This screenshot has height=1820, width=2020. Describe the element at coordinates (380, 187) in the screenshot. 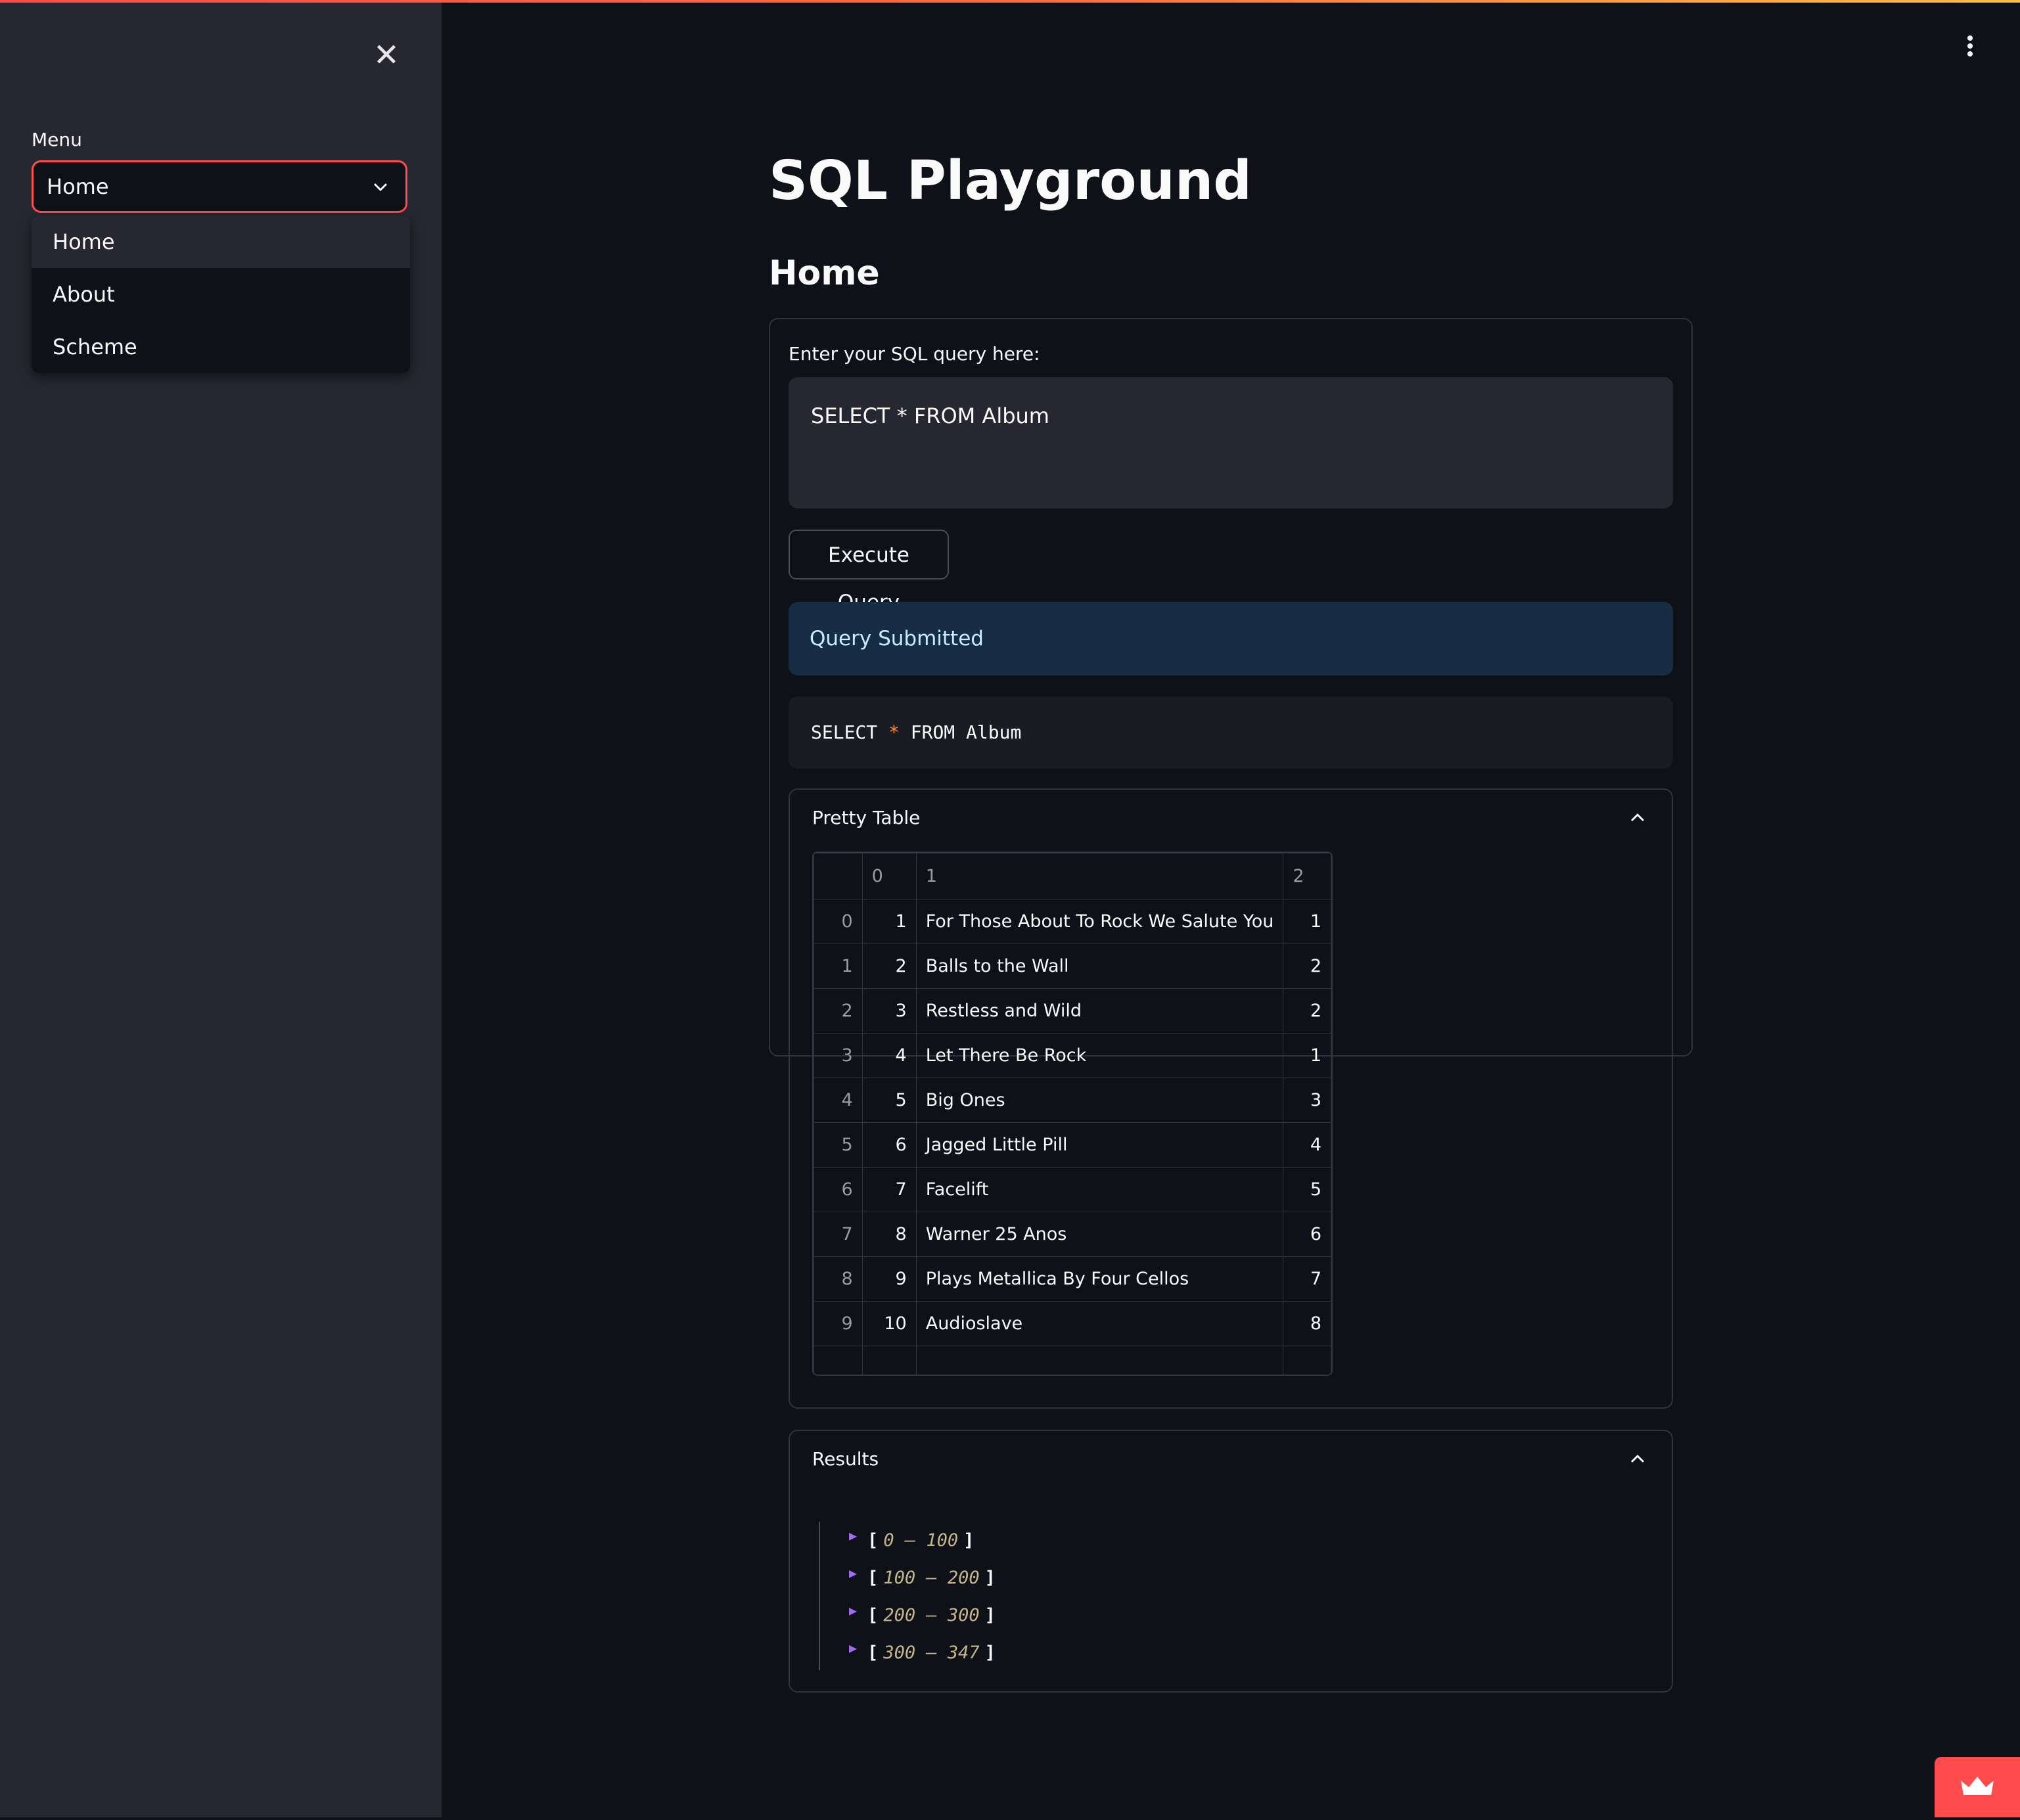

I see `chevron-down-icon` at that location.